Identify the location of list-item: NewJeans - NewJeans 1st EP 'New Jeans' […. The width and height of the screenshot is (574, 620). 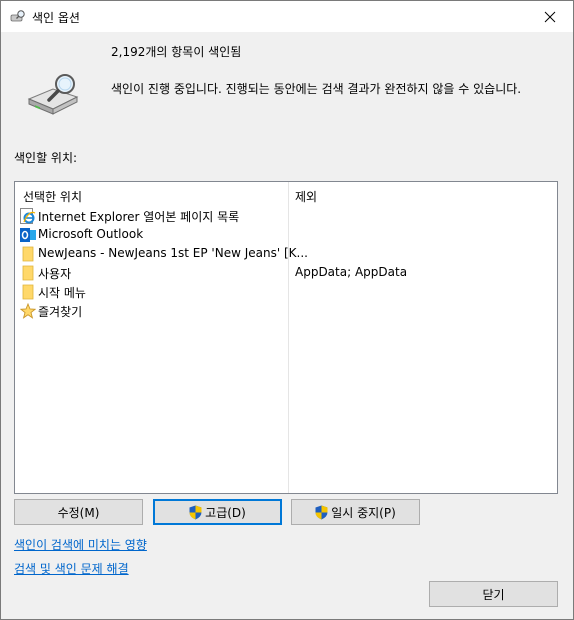
(286, 253).